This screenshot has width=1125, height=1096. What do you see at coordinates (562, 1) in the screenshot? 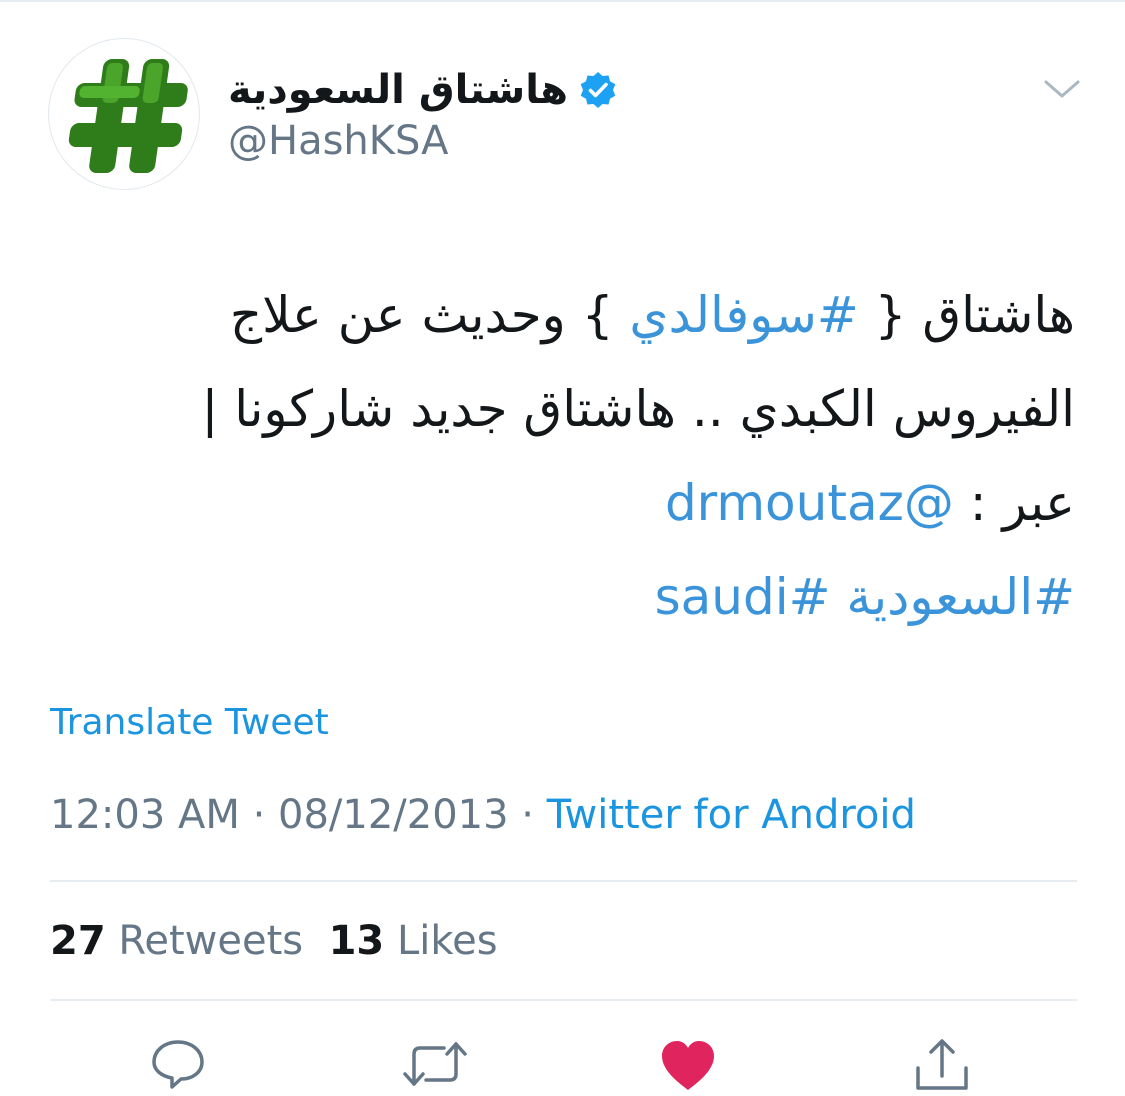
I see `top-border` at bounding box center [562, 1].